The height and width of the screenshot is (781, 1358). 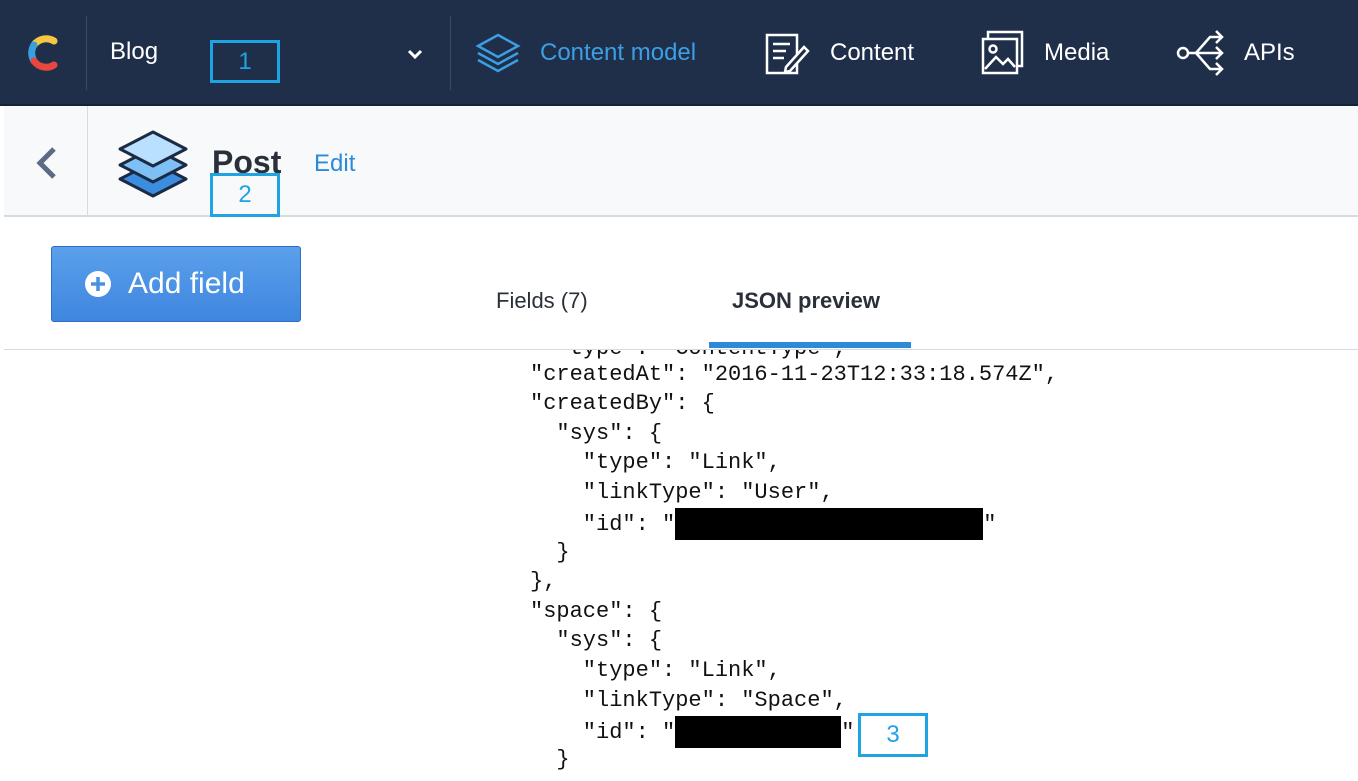 What do you see at coordinates (245, 61) in the screenshot?
I see `annotation-marker-1: 1` at bounding box center [245, 61].